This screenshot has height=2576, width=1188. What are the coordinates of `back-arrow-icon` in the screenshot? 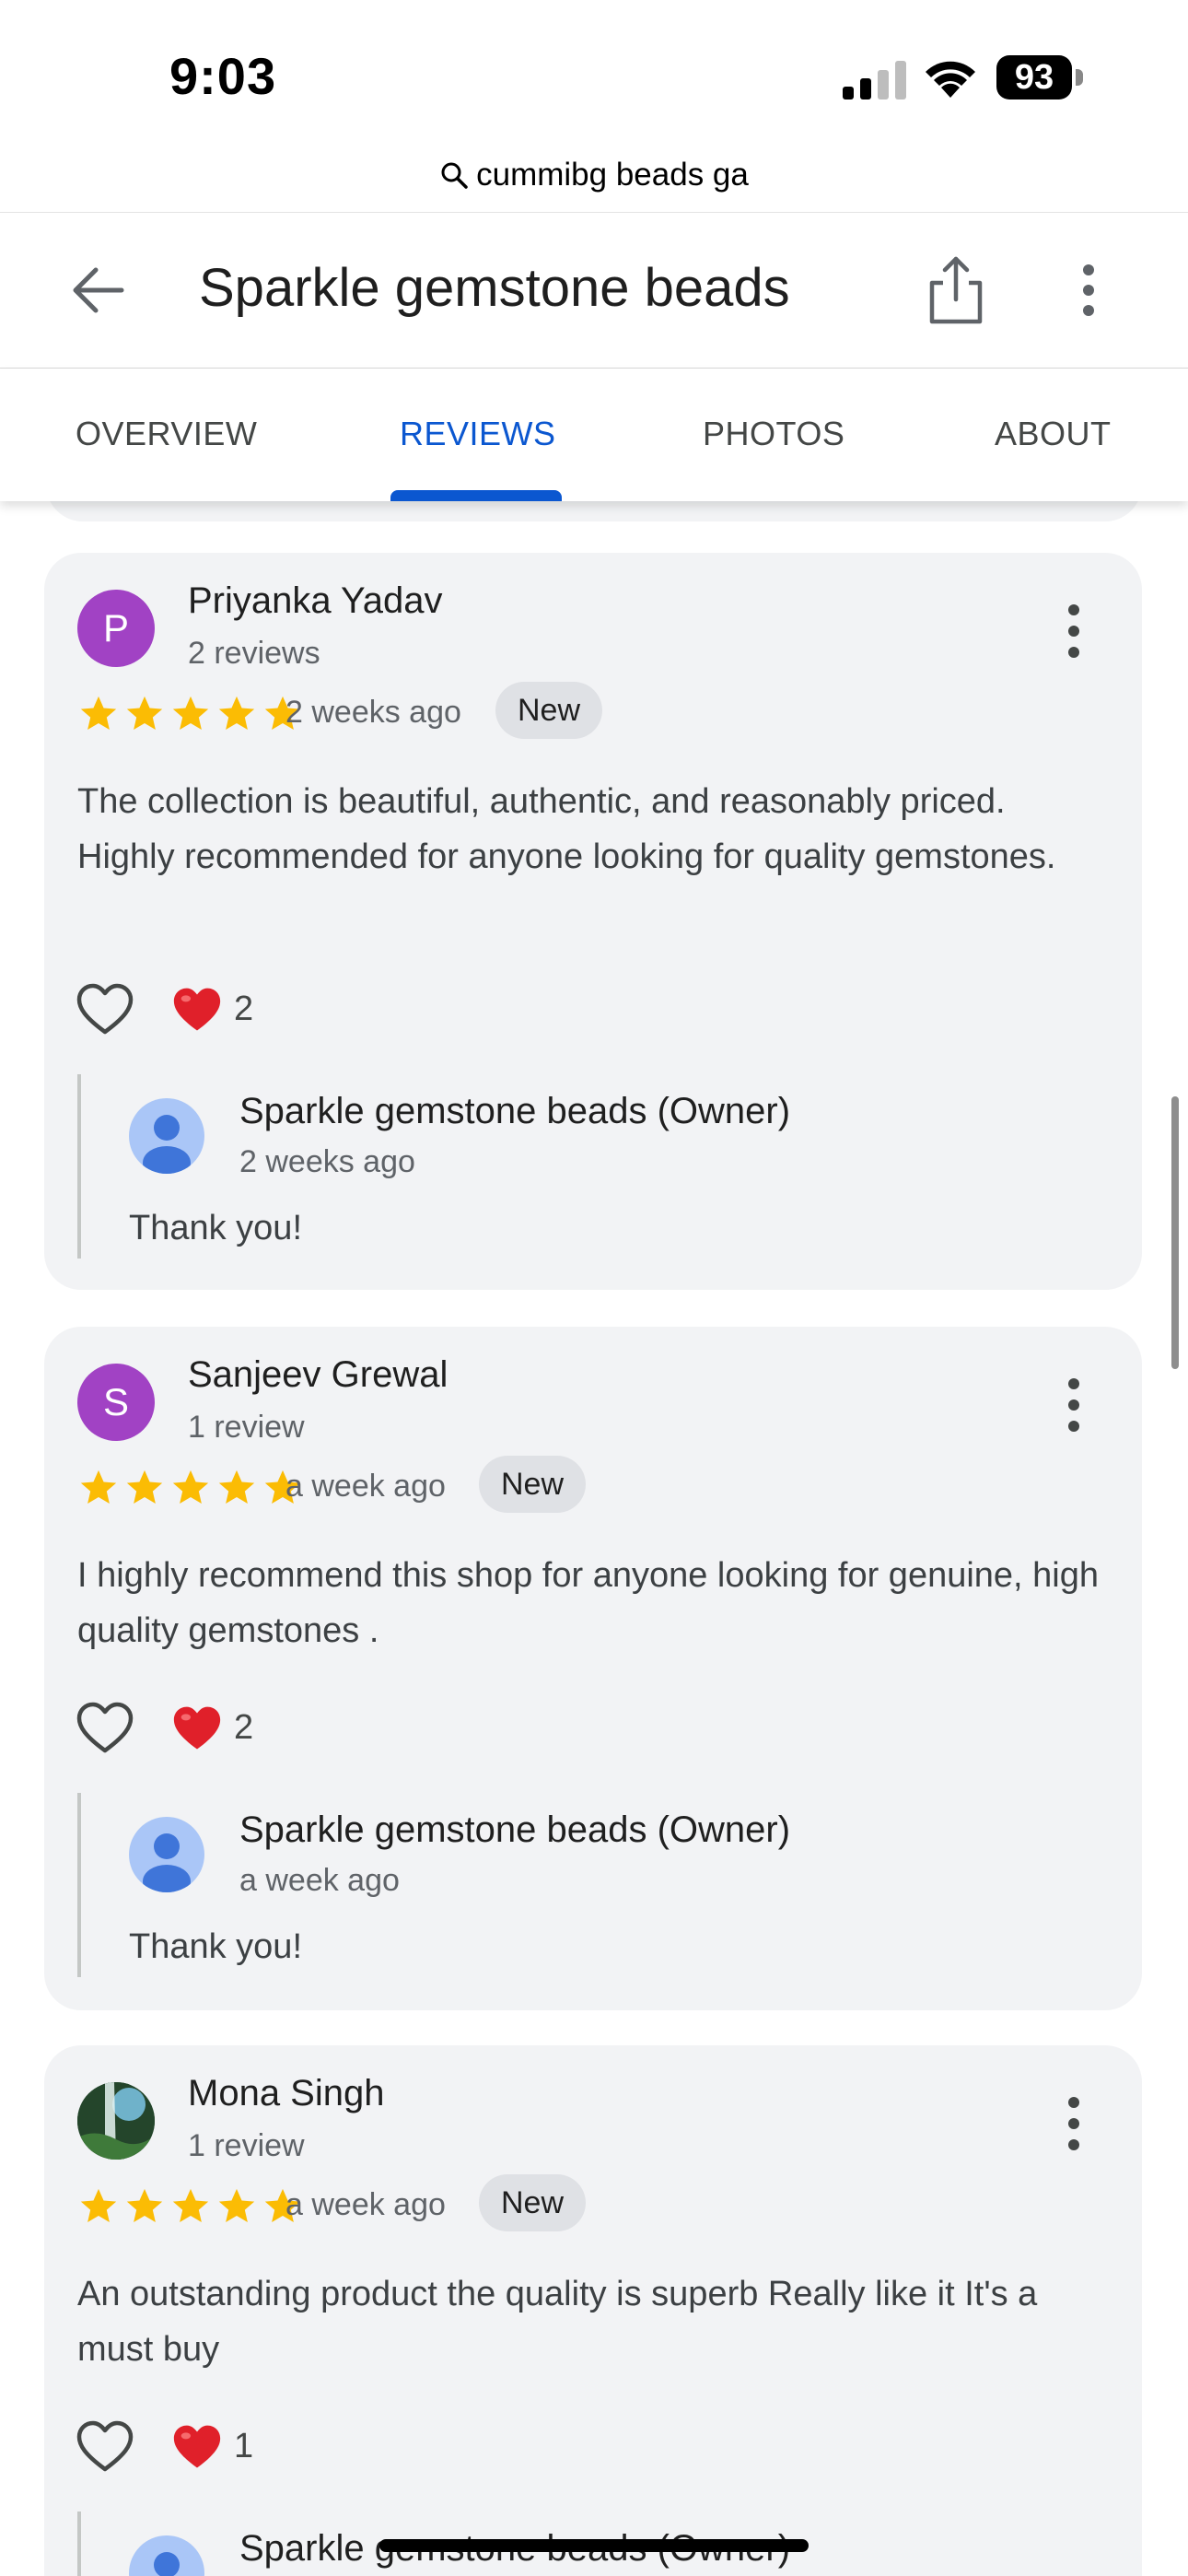 It's located at (97, 290).